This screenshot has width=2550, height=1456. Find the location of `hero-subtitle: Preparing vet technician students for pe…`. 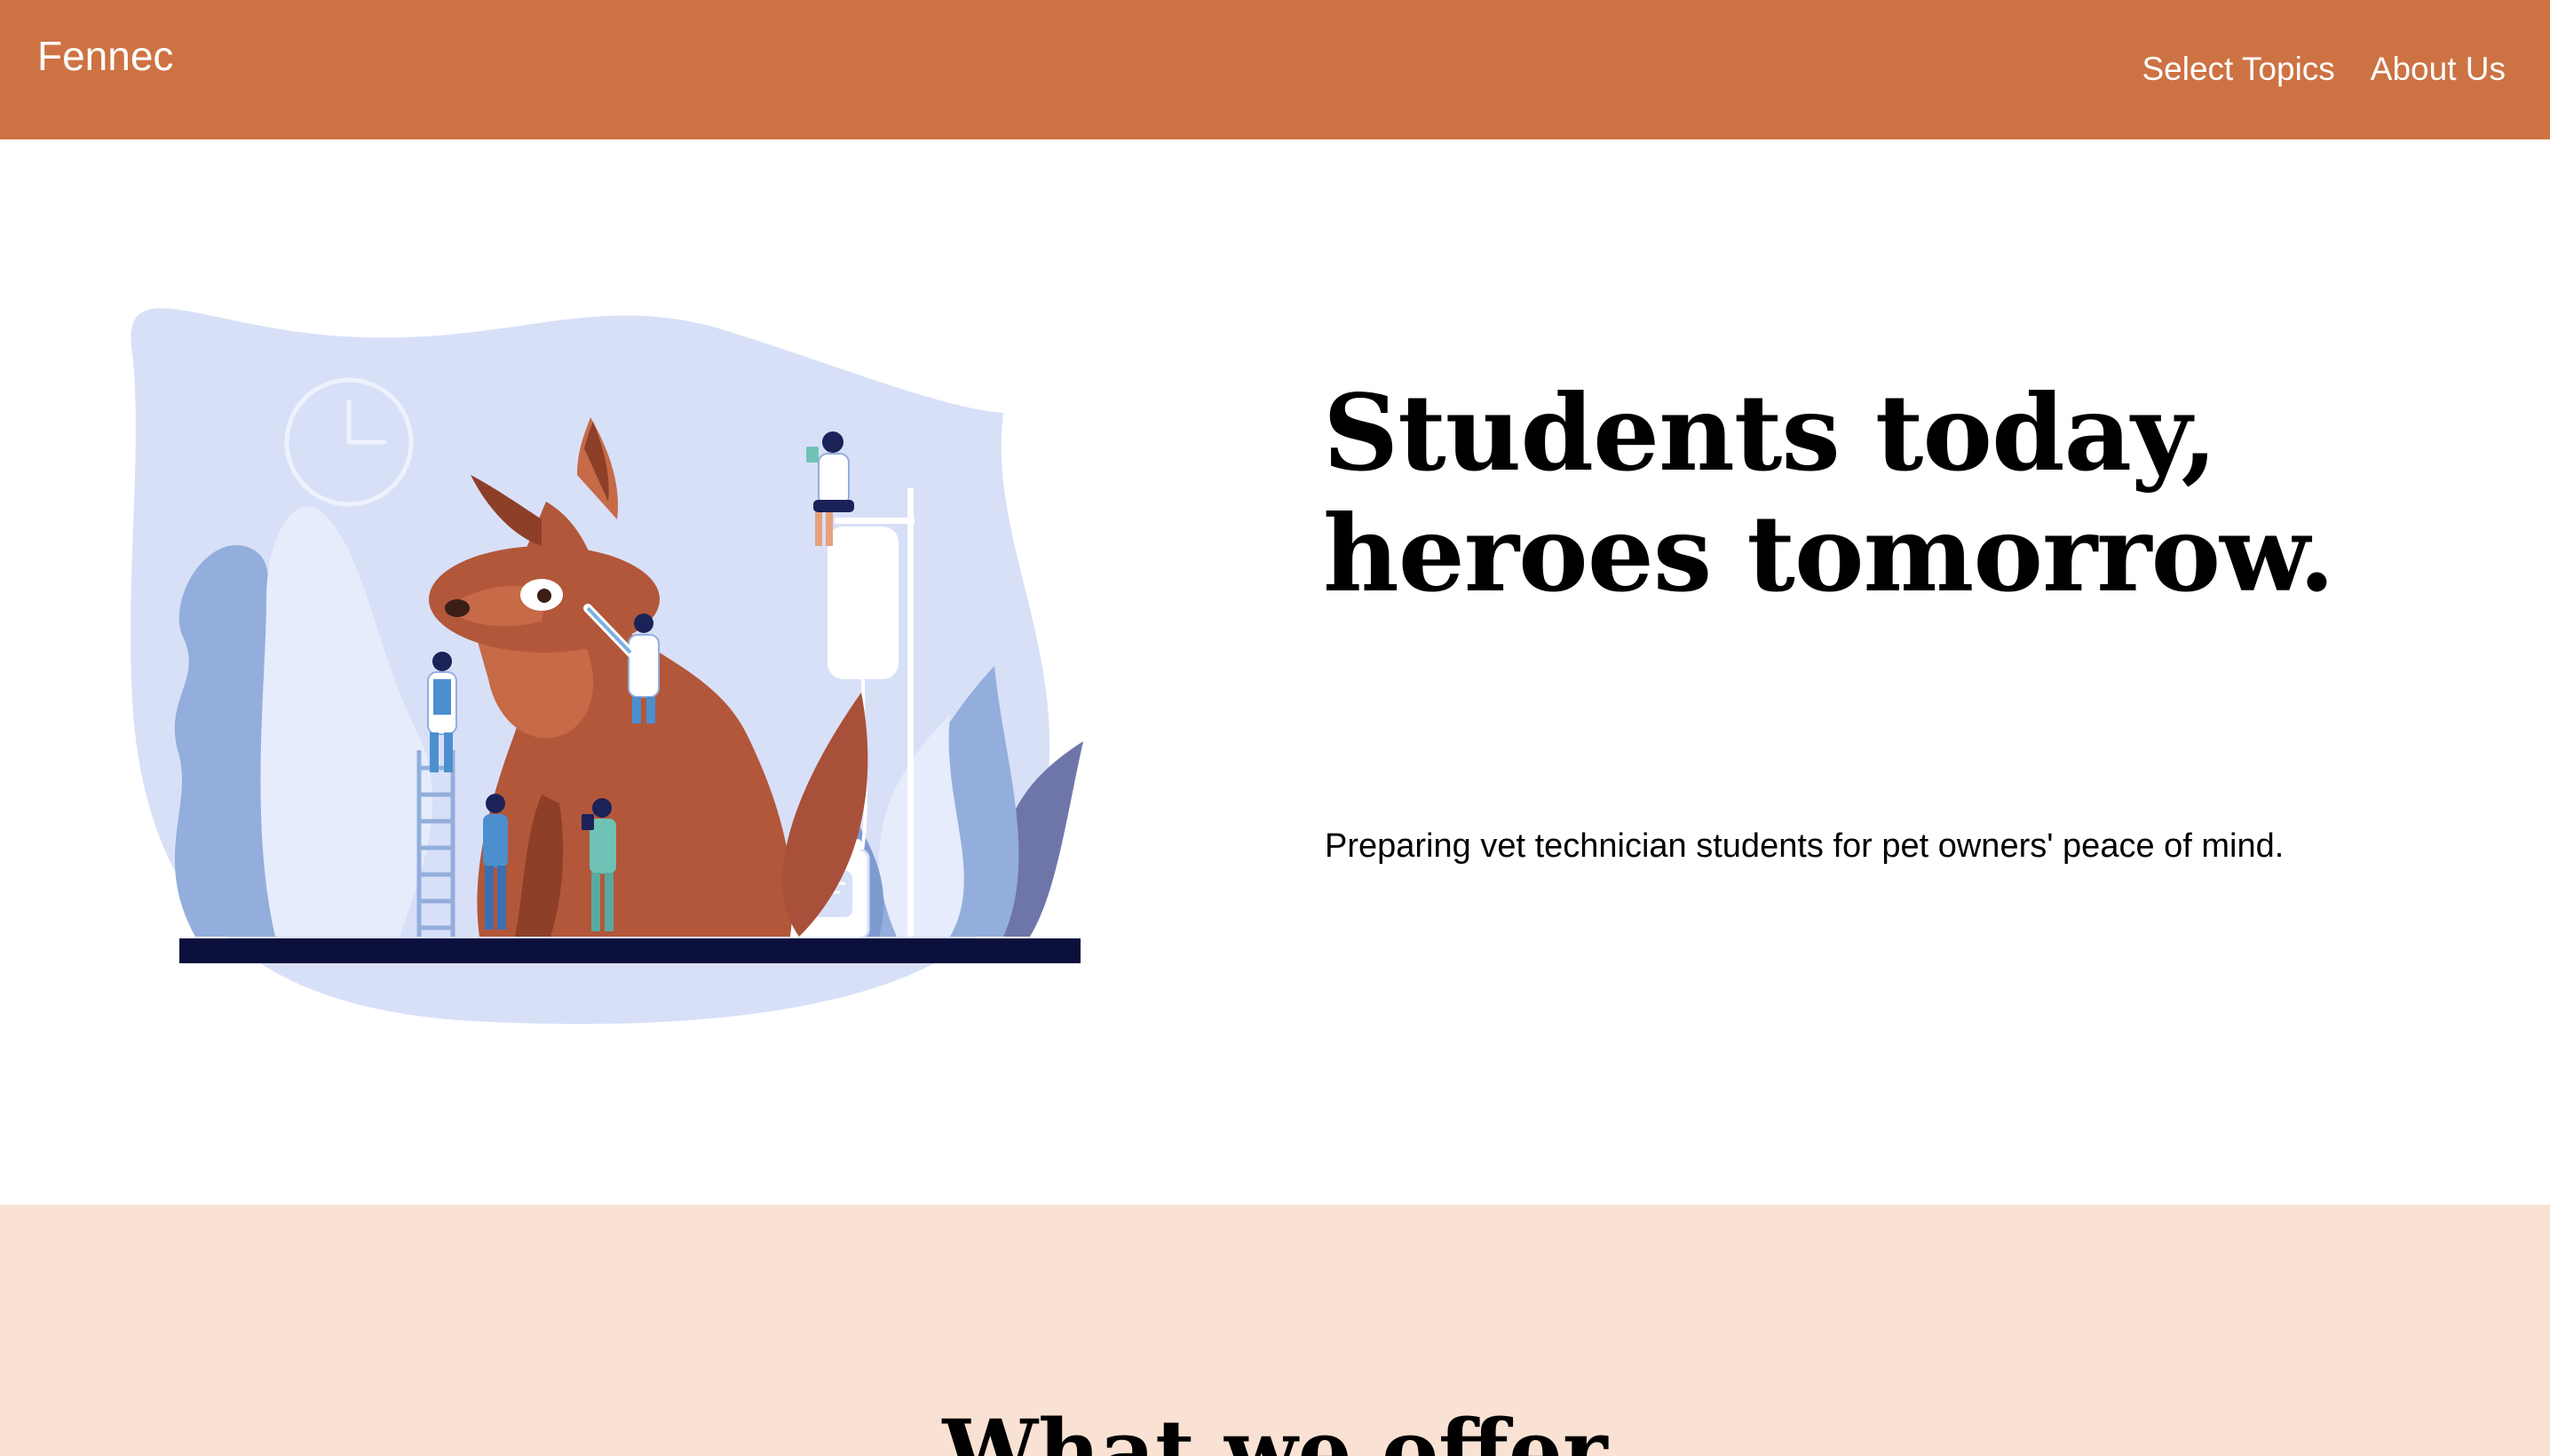

hero-subtitle: Preparing vet technician students for pe… is located at coordinates (1805, 846).